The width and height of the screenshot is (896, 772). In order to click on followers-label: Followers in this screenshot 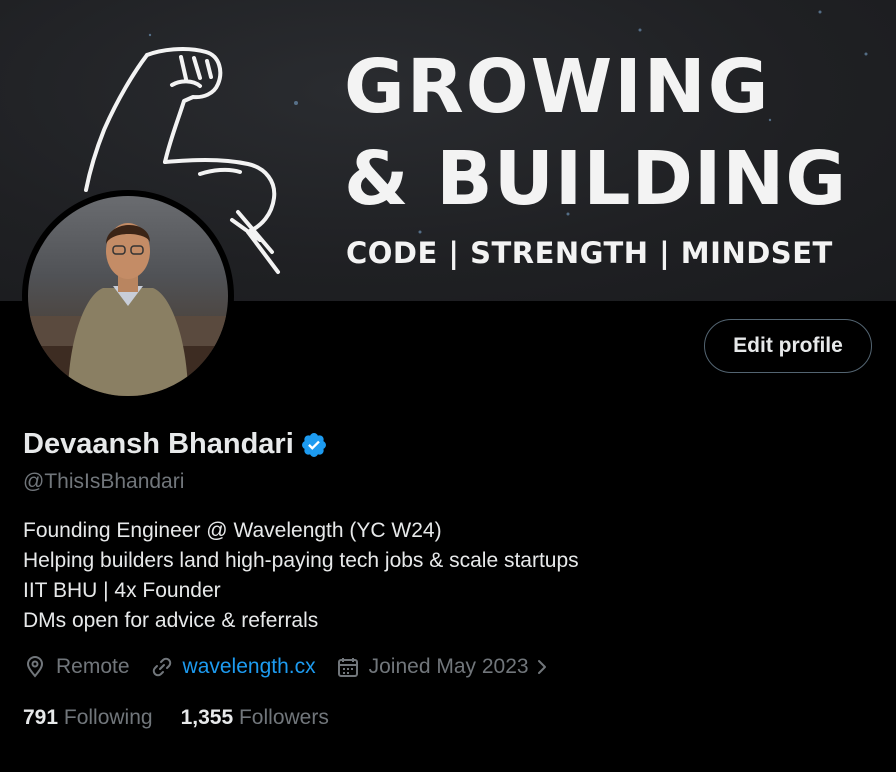, I will do `click(283, 717)`.